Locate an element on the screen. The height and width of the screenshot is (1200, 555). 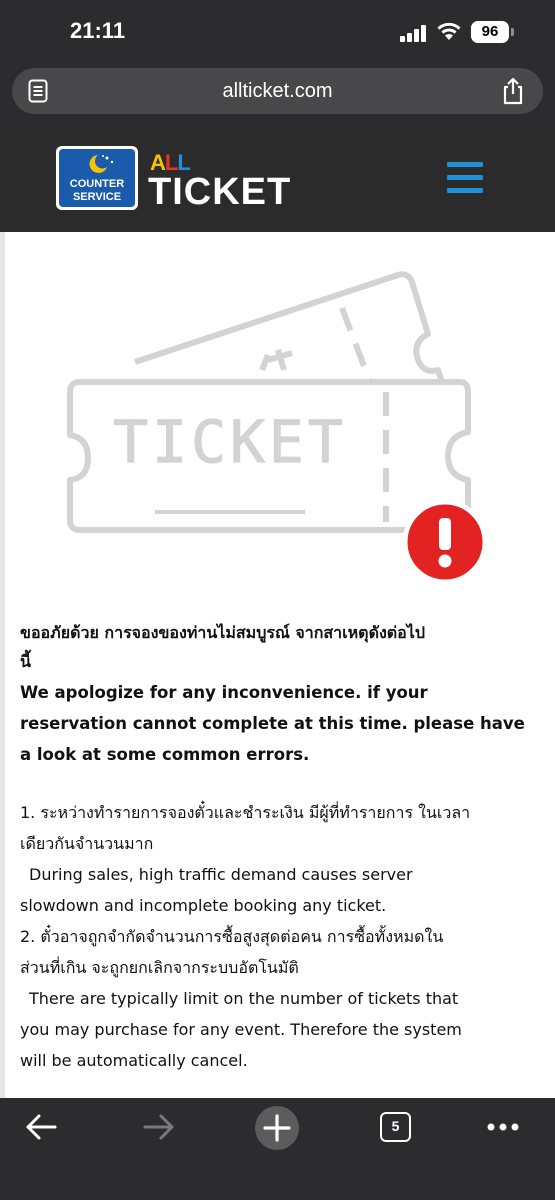
ticket-brand-text: TICKET is located at coordinates (220, 192).